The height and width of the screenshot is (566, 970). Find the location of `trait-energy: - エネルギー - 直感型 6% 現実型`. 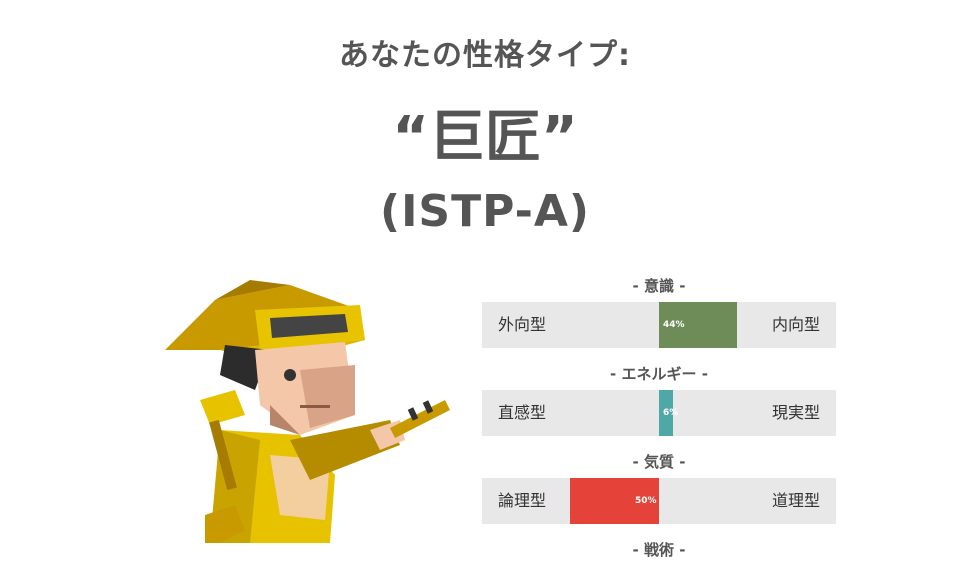

trait-energy: - エネルギー - 直感型 6% 現実型 is located at coordinates (659, 398).